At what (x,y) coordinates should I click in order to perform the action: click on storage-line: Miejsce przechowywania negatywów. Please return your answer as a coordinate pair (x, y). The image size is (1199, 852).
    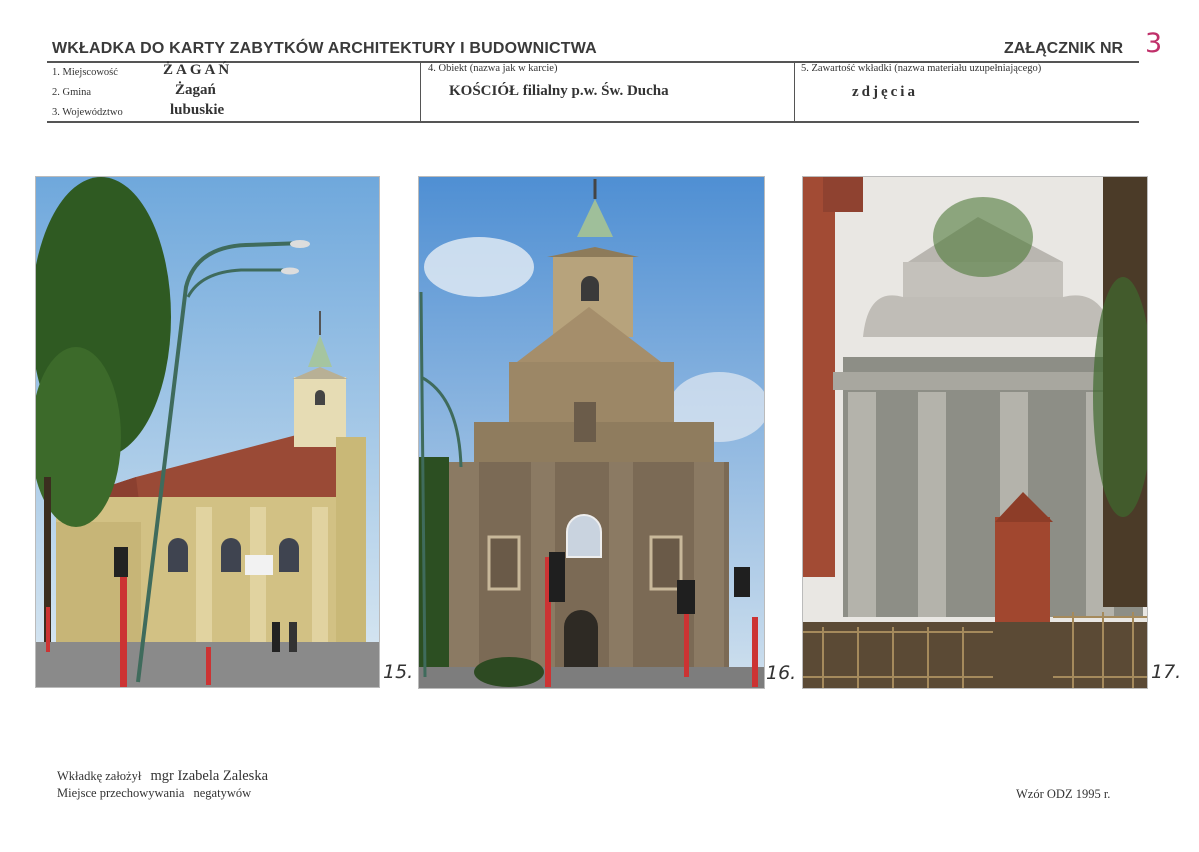
    Looking at the image, I should click on (154, 793).